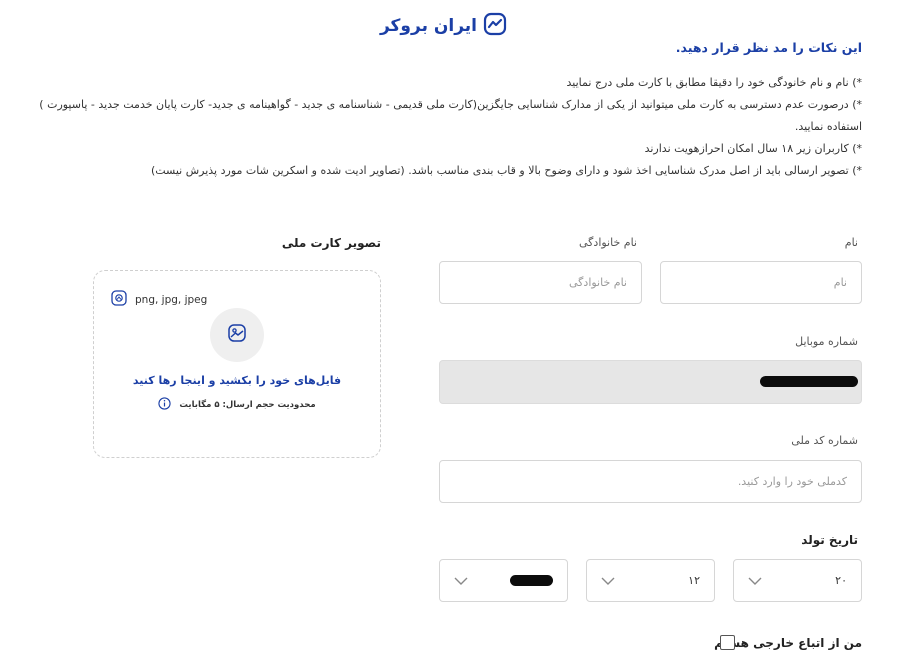 Image resolution: width=900 pixels, height=671 pixels. Describe the element at coordinates (540, 282) in the screenshot. I see `last-name-input` at that location.